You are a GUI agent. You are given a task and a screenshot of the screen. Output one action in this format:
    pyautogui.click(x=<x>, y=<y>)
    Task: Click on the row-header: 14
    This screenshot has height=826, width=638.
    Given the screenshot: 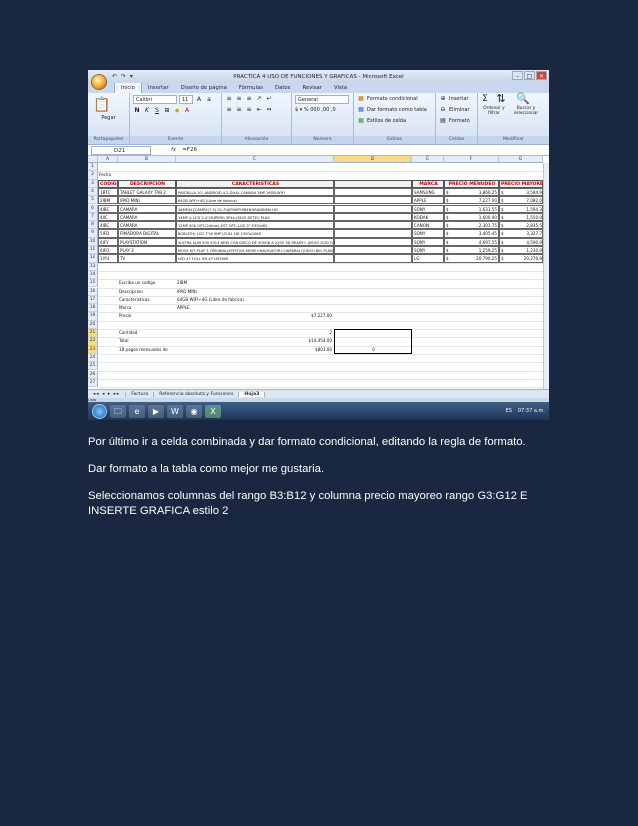 What is the action you would take?
    pyautogui.click(x=93, y=275)
    